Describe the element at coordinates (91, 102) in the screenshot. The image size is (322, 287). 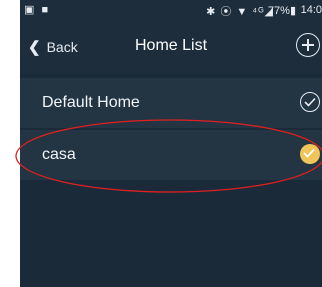
I see `home-name: Default Home` at that location.